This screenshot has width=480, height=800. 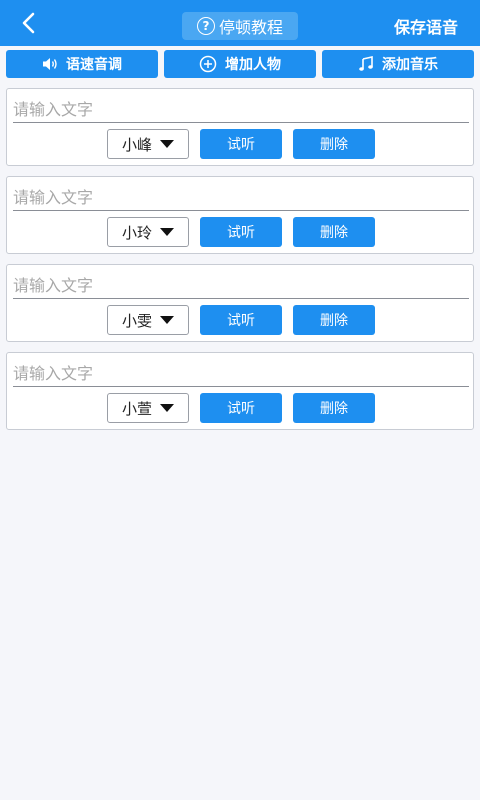 What do you see at coordinates (253, 65) in the screenshot?
I see `add-person-label: 增加人物` at bounding box center [253, 65].